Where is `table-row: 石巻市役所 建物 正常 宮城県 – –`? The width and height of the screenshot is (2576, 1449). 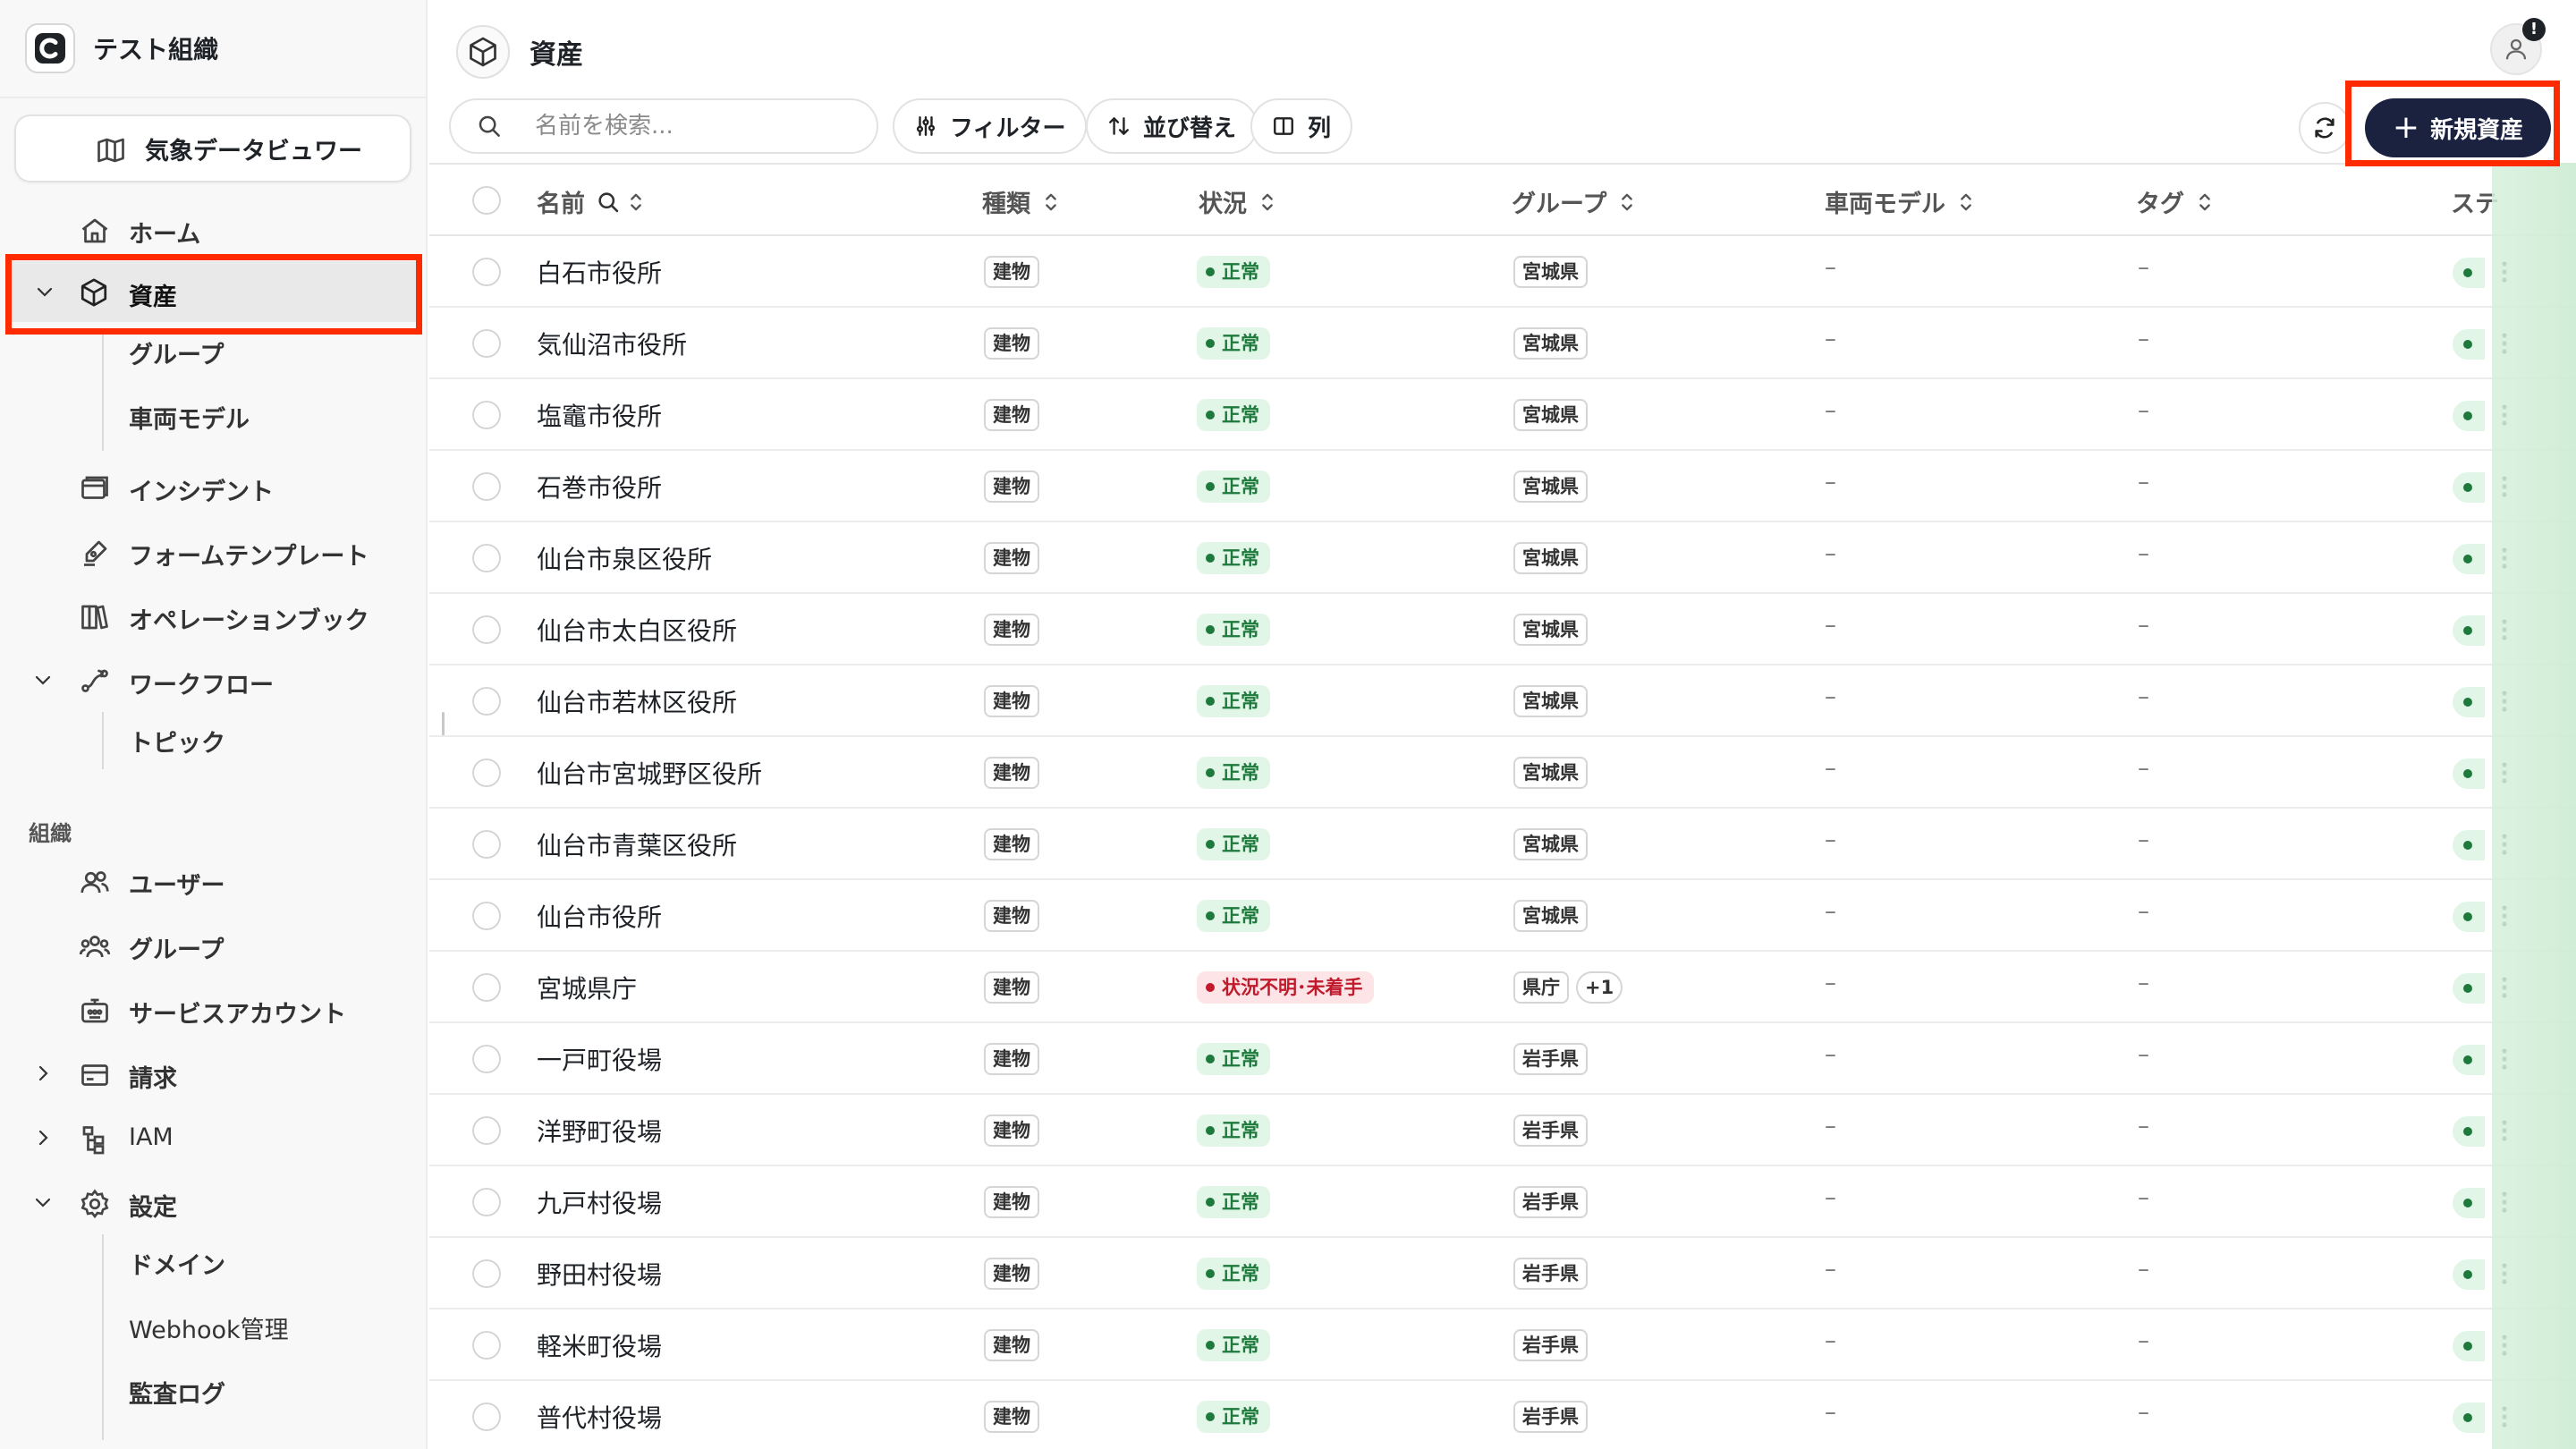 table-row: 石巻市役所 建物 正常 宮城県 – – is located at coordinates (1502, 486).